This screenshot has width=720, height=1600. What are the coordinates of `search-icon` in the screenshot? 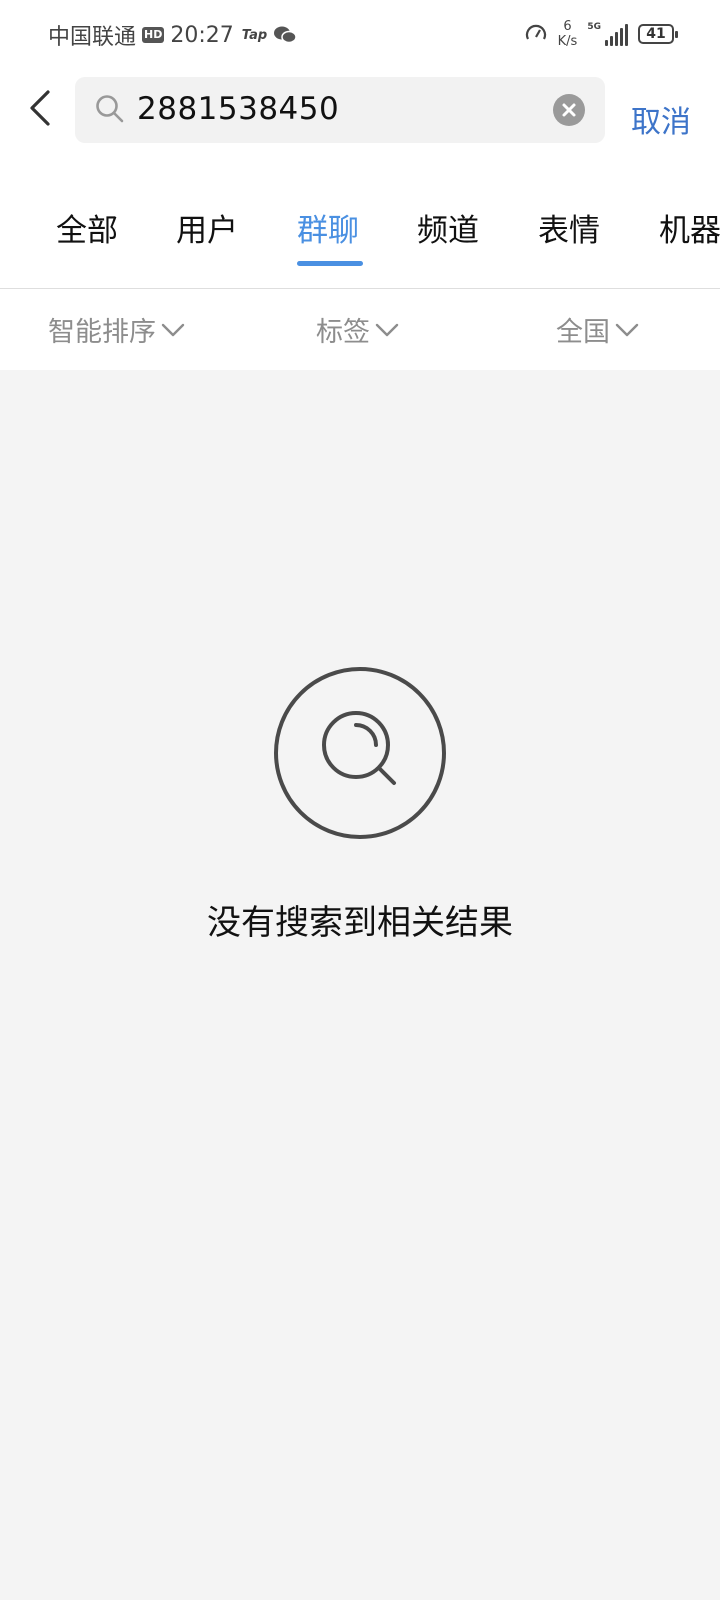 It's located at (110, 109).